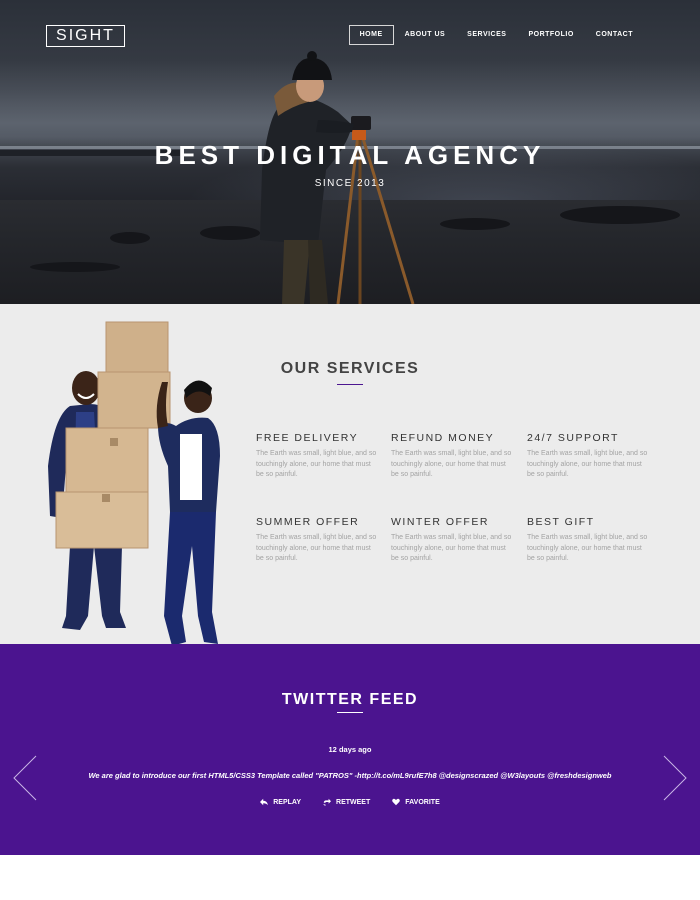 The width and height of the screenshot is (700, 900). Describe the element at coordinates (85, 36) in the screenshot. I see `site-logo: SIGHT` at that location.